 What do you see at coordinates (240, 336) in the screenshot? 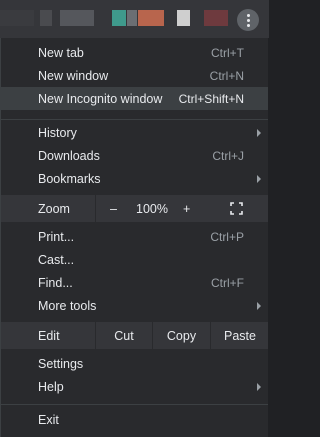
I see `paste-button: Paste` at bounding box center [240, 336].